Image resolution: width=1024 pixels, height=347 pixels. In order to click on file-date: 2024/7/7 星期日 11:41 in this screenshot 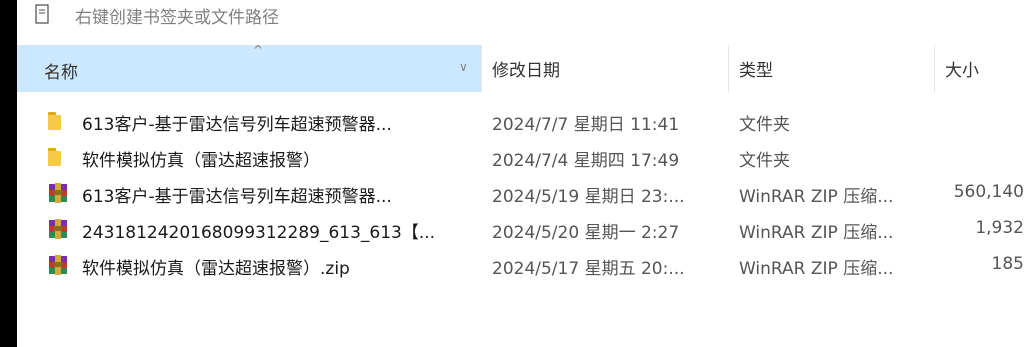, I will do `click(586, 125)`.